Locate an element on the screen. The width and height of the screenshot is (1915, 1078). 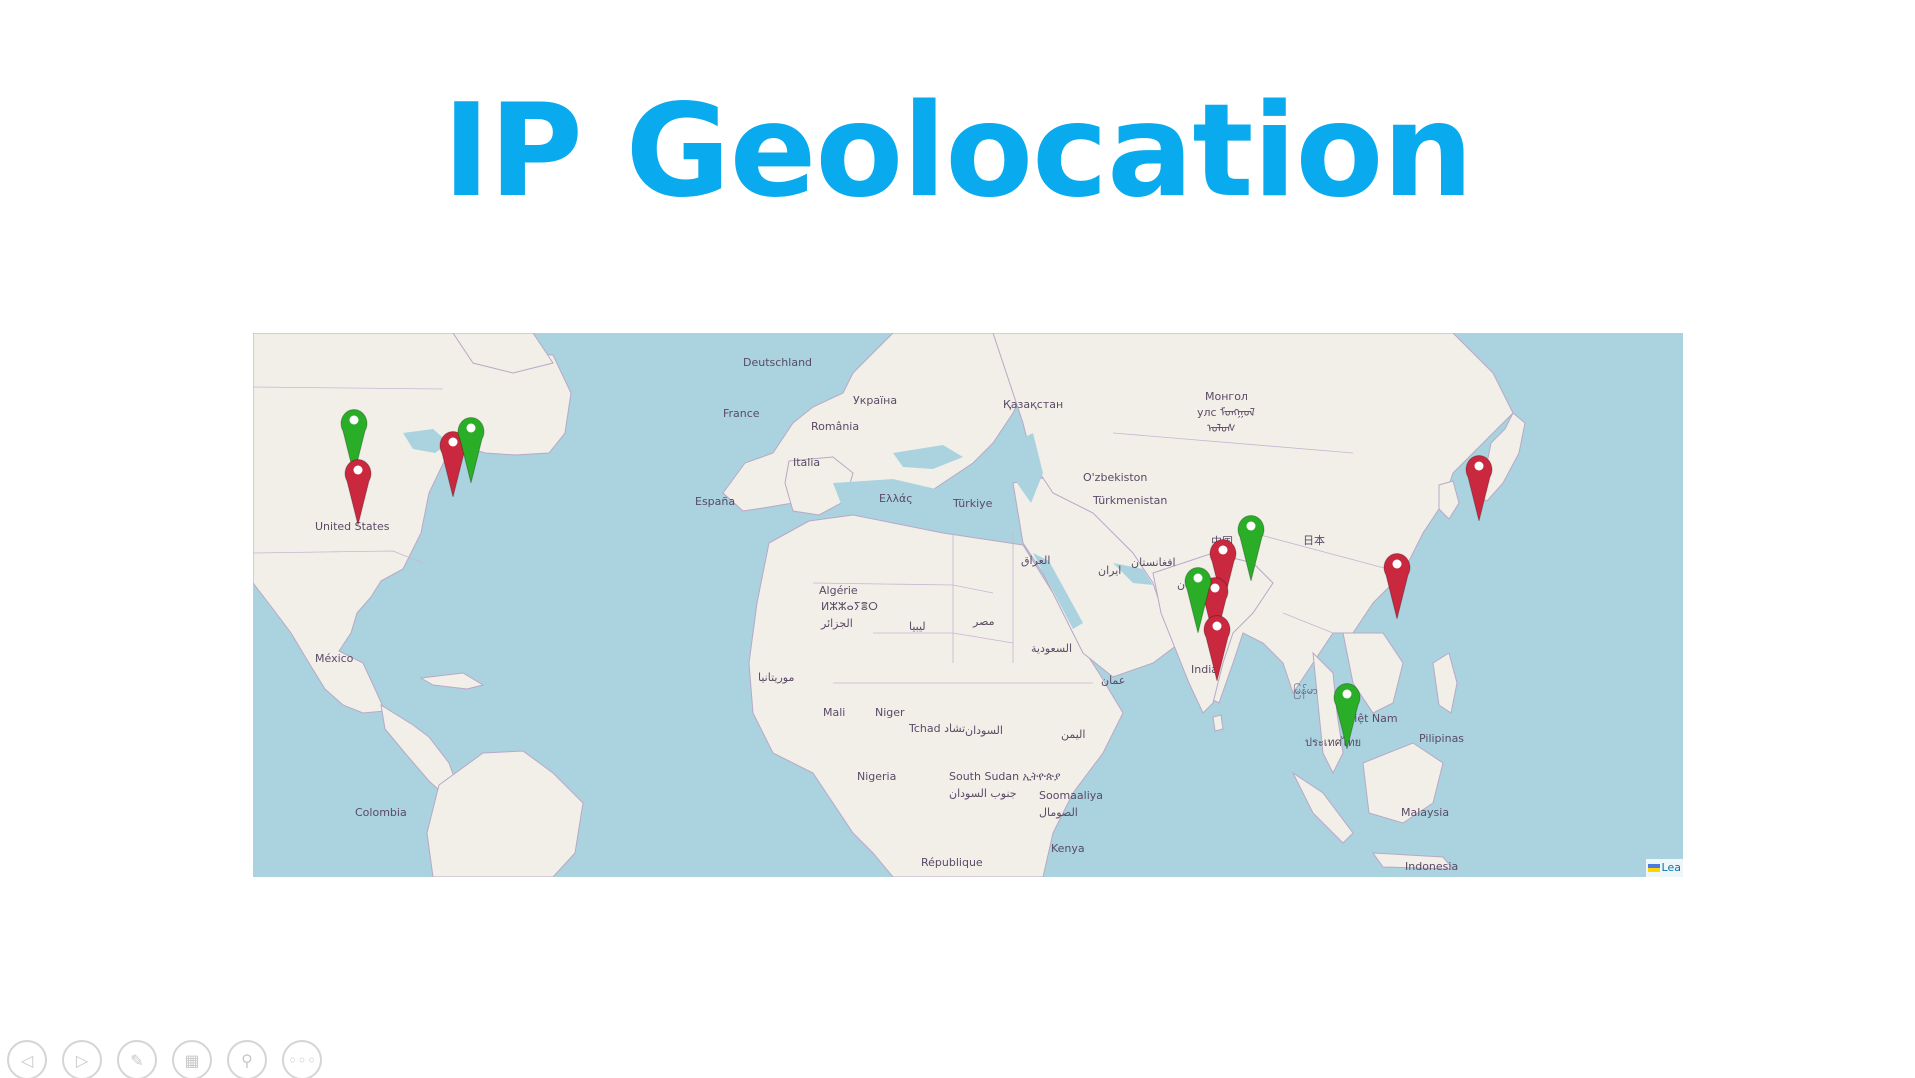
next-slide-icon: ▷ is located at coordinates (82, 1060).